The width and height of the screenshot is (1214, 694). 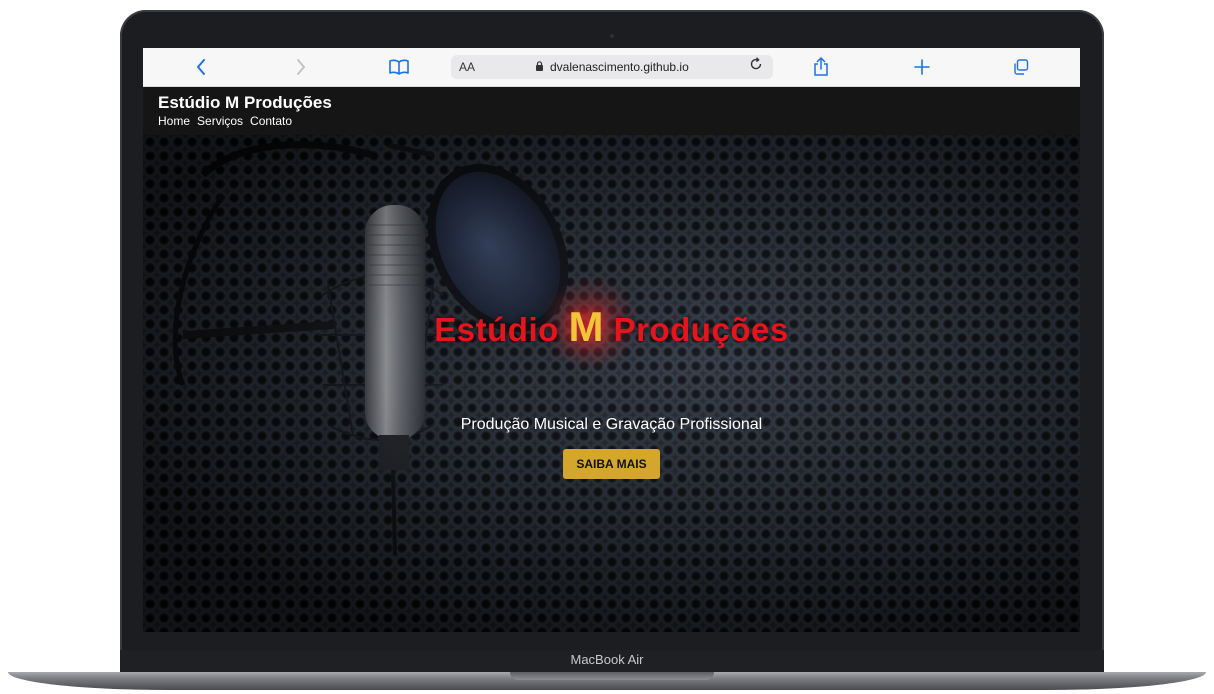 I want to click on laptop-base-notch, so click(x=612, y=676).